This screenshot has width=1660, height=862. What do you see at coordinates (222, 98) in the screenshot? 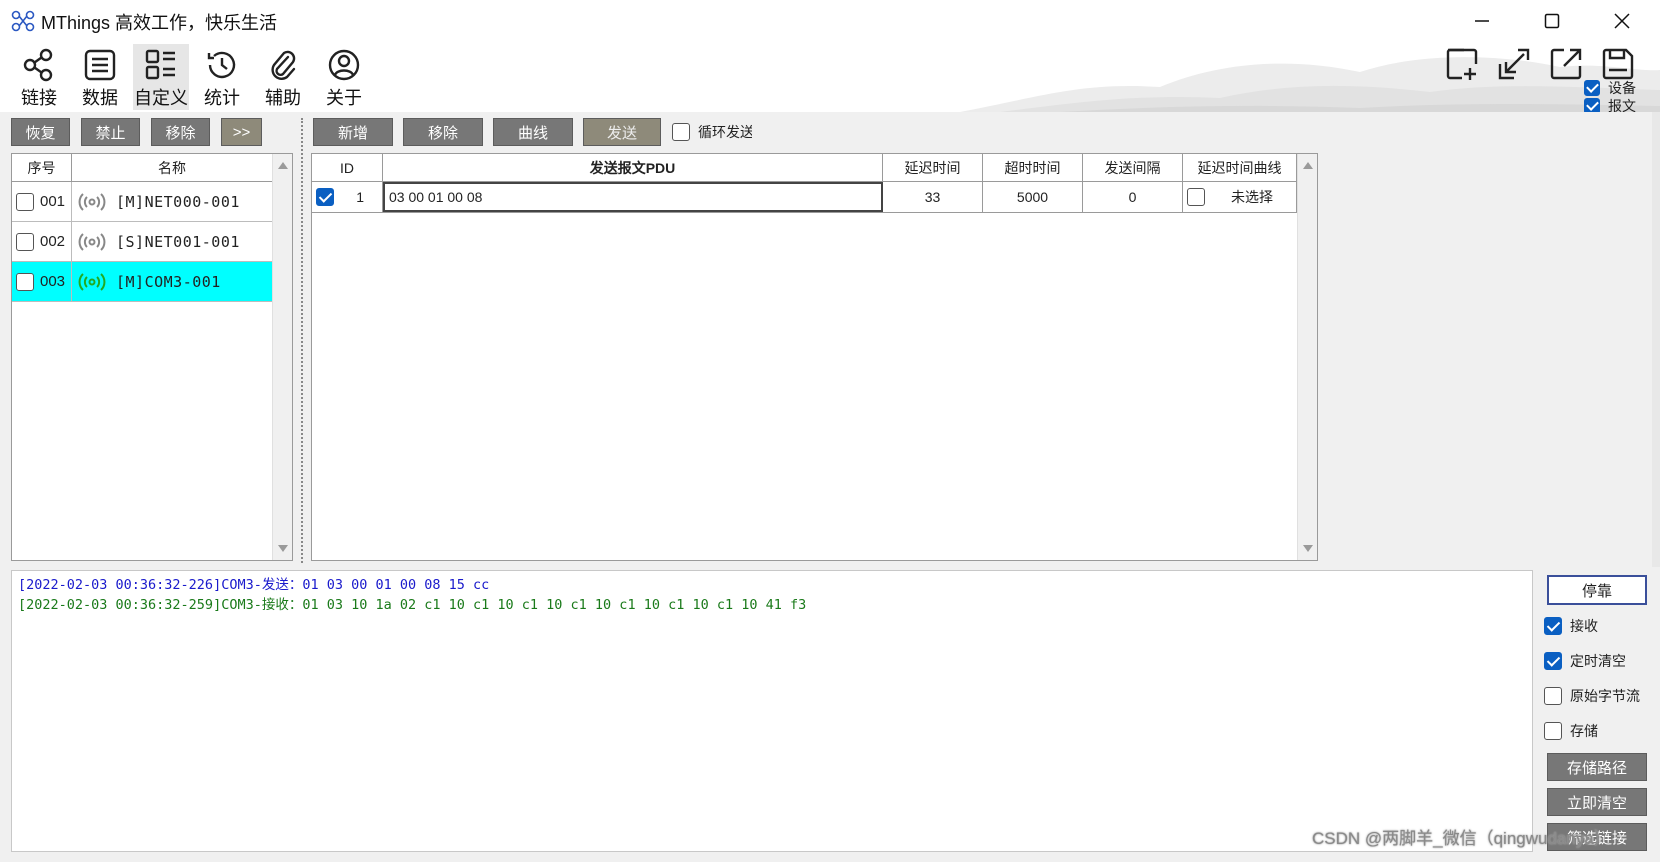
I see `toolbar-stats-label: 统计` at bounding box center [222, 98].